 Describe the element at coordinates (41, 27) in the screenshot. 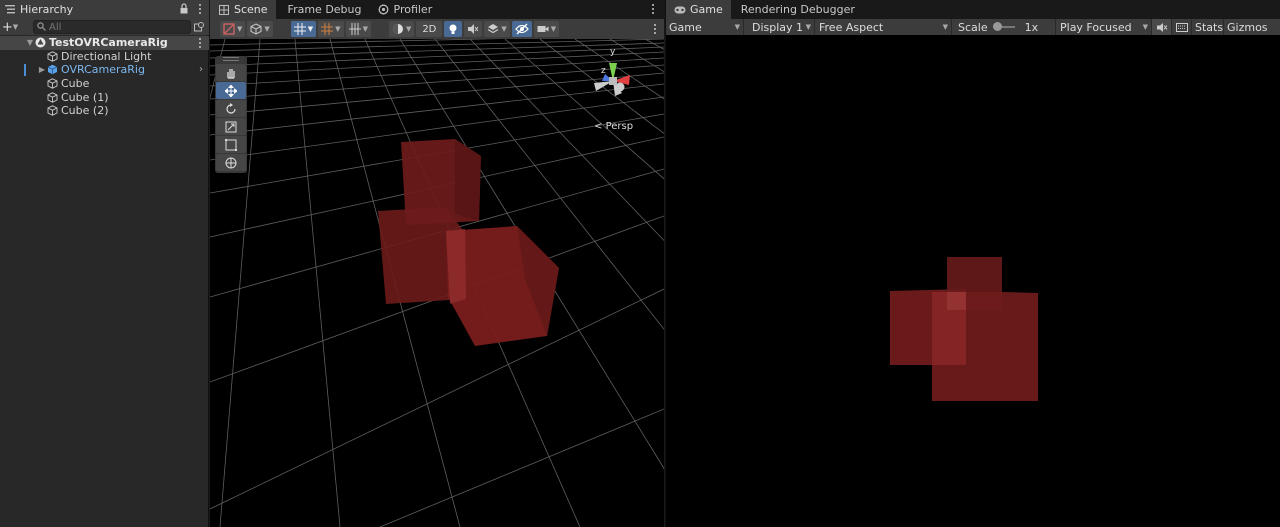

I see `search-icon` at that location.